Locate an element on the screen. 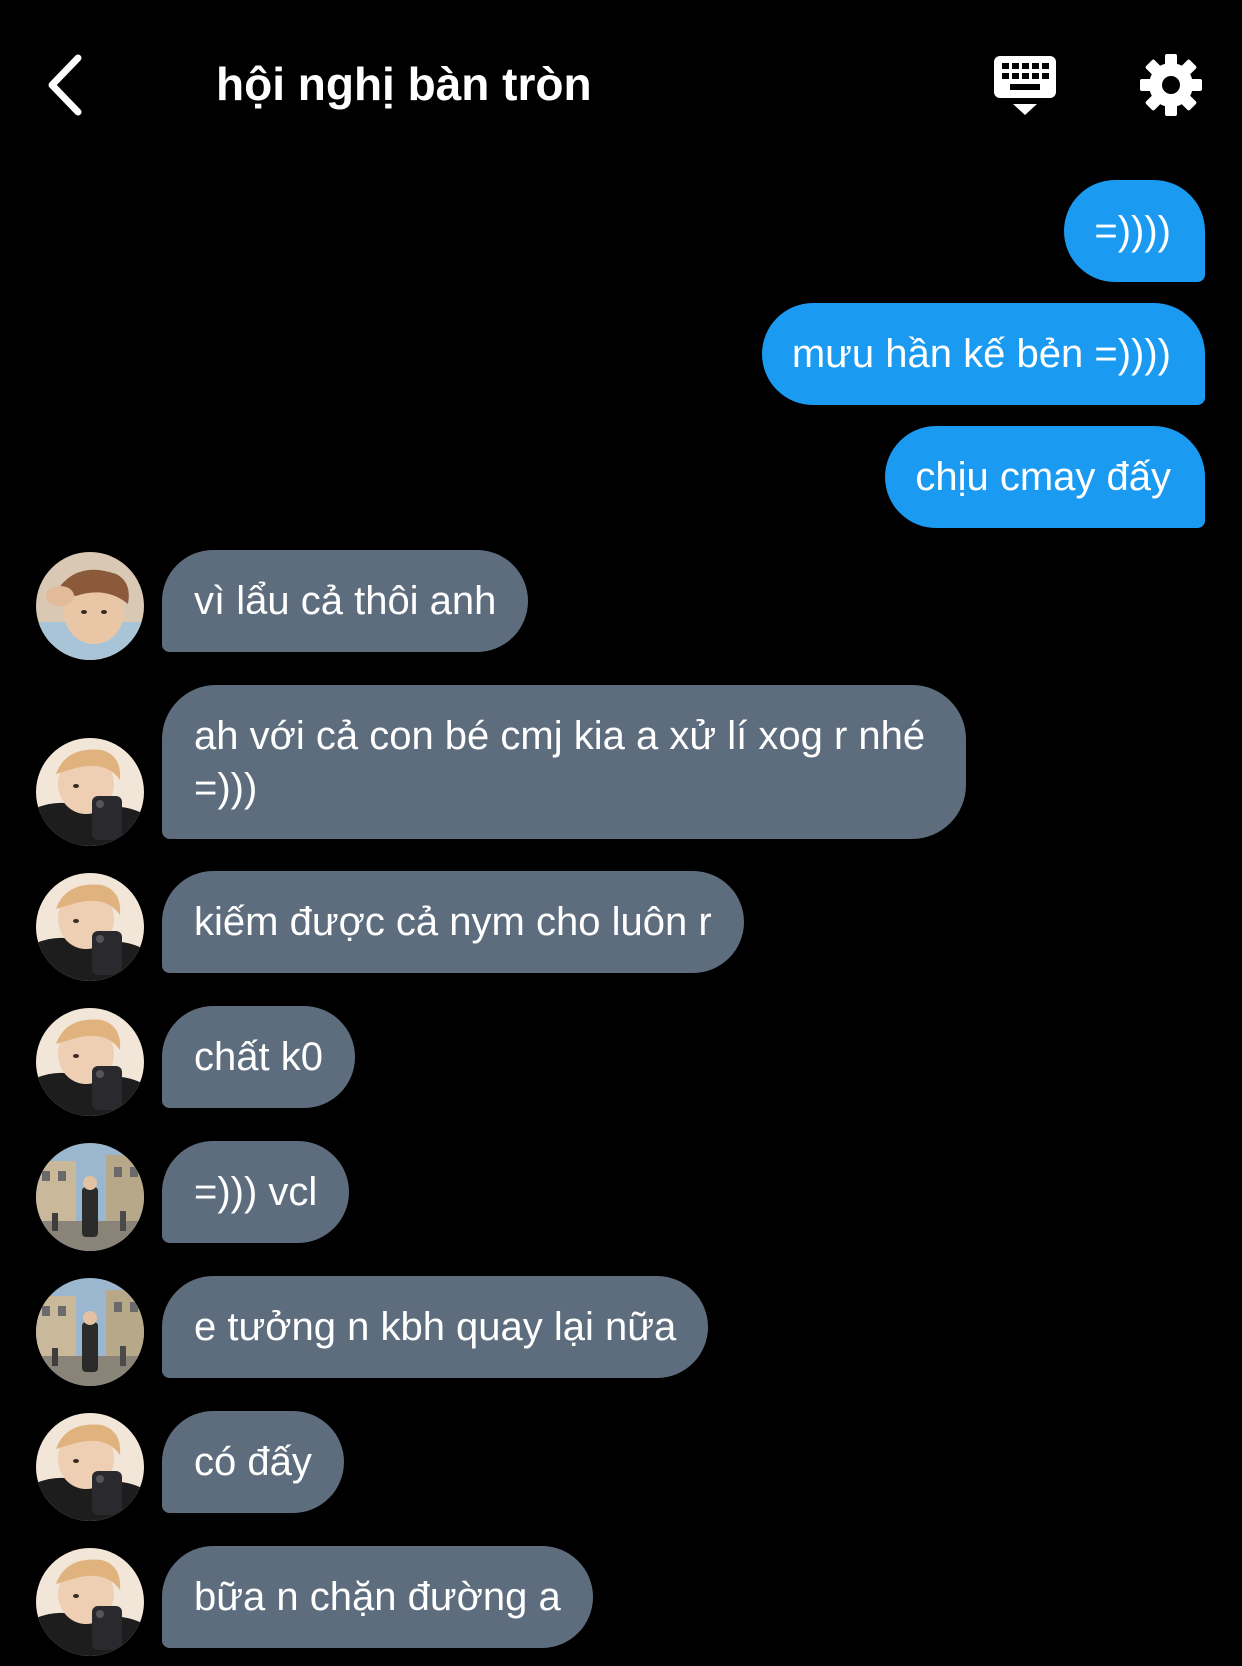  message-bubble-incoming: bữa n chặn đường a is located at coordinates (377, 1597).